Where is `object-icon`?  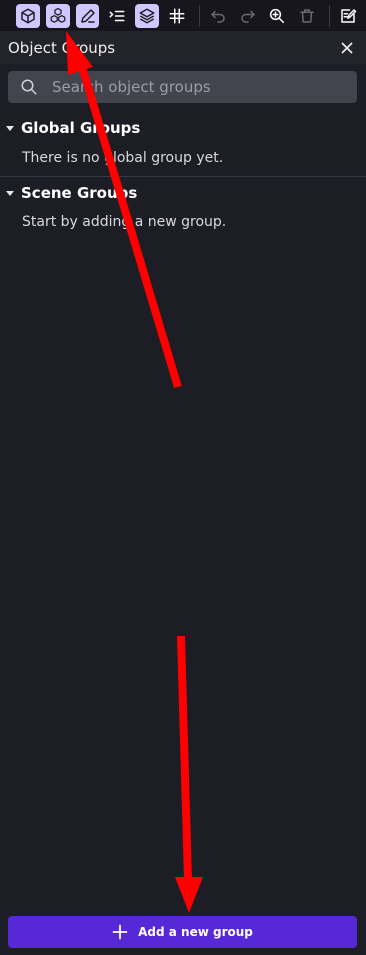 object-icon is located at coordinates (28, 15).